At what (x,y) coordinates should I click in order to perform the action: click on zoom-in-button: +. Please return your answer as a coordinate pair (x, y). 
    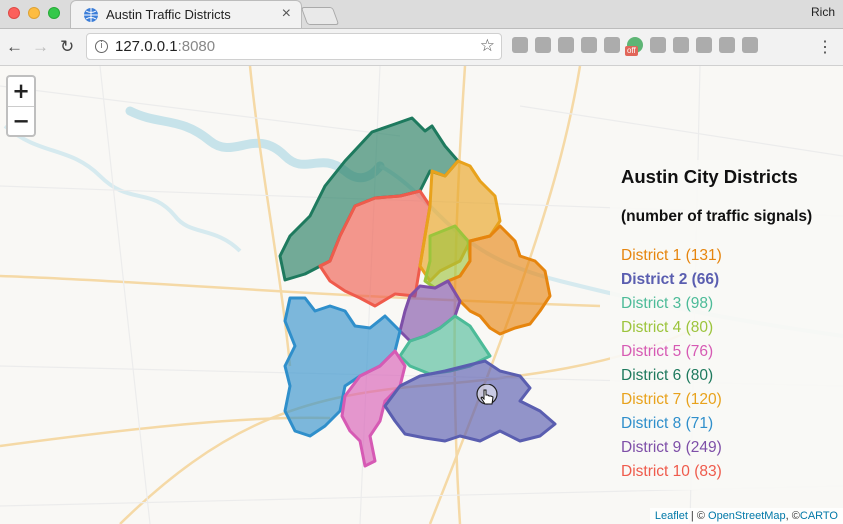
    Looking at the image, I should click on (21, 92).